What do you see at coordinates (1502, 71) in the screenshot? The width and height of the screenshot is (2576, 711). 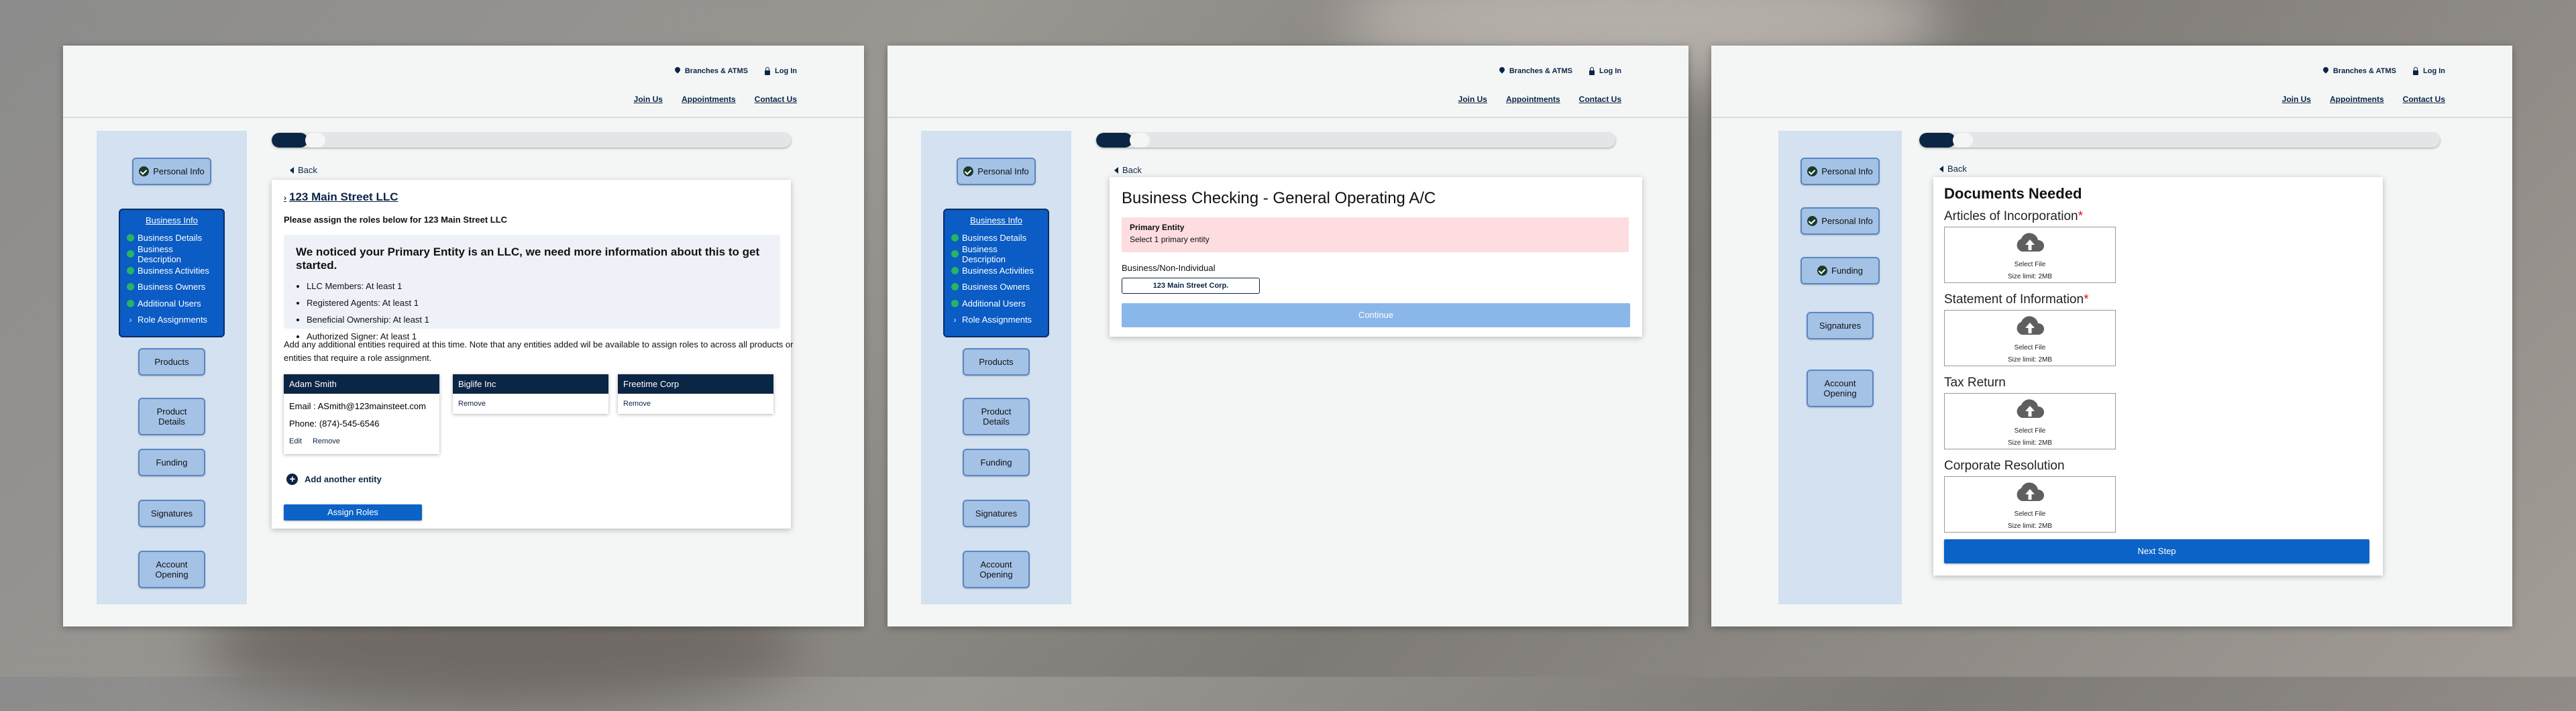 I see `location-pin-icon` at bounding box center [1502, 71].